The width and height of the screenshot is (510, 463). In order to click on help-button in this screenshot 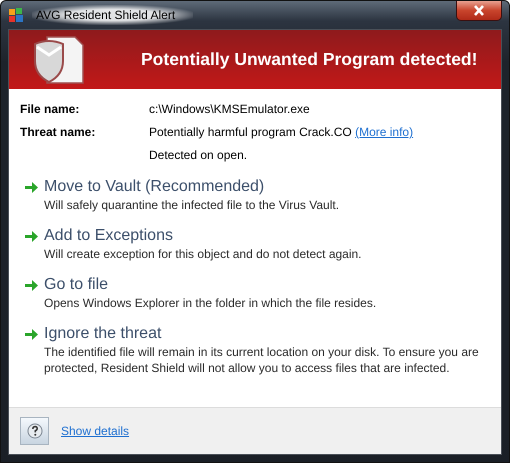, I will do `click(34, 431)`.